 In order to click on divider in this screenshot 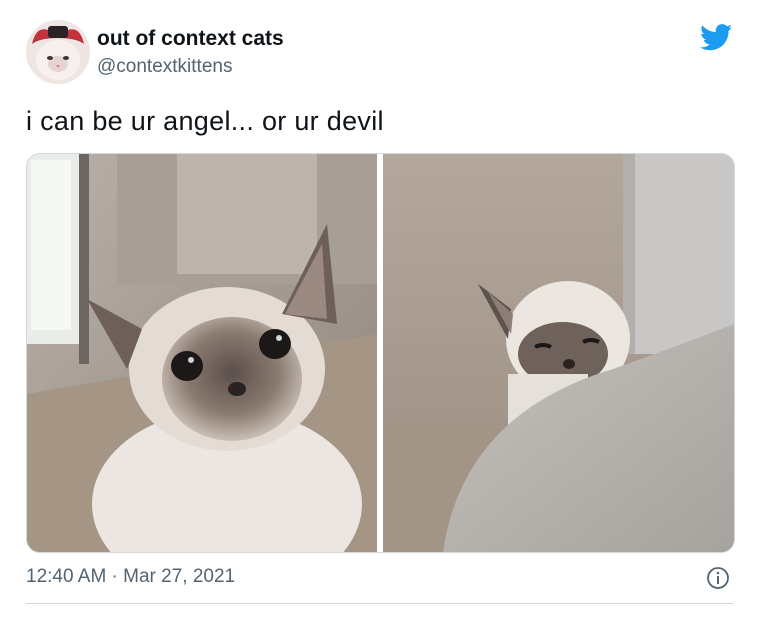, I will do `click(379, 603)`.